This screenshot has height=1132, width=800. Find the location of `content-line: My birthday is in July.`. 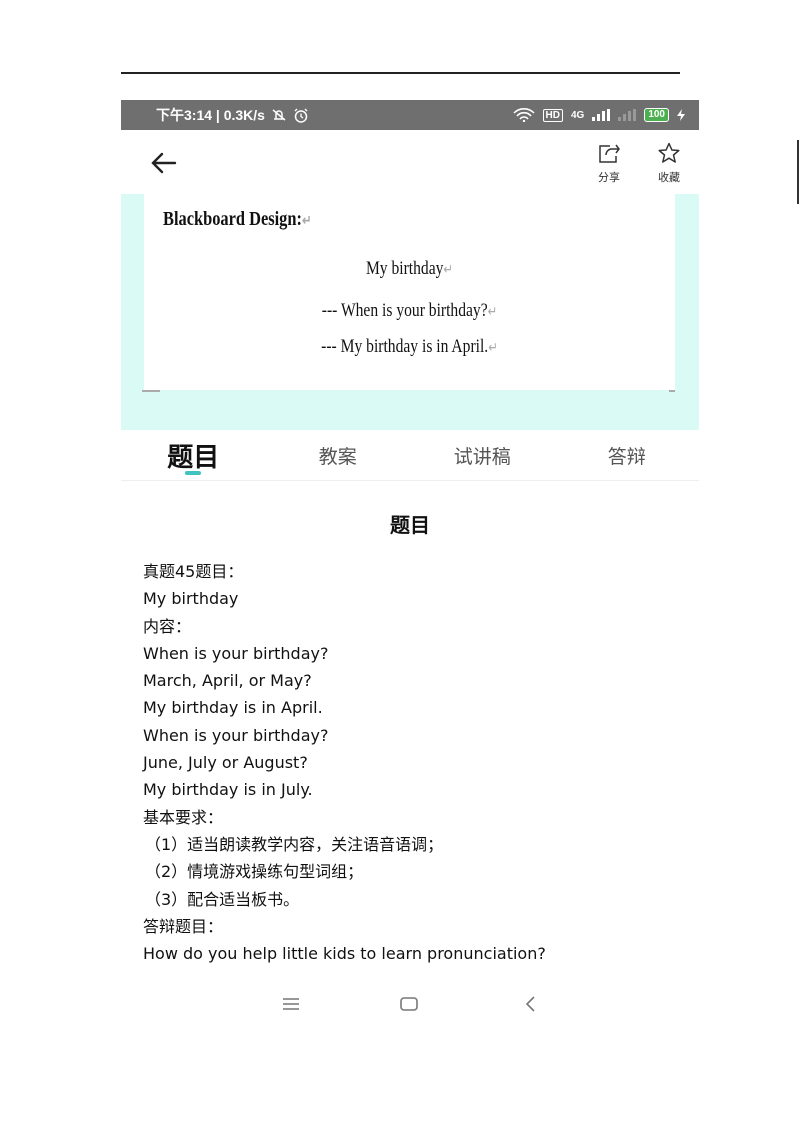

content-line: My birthday is in July. is located at coordinates (228, 790).